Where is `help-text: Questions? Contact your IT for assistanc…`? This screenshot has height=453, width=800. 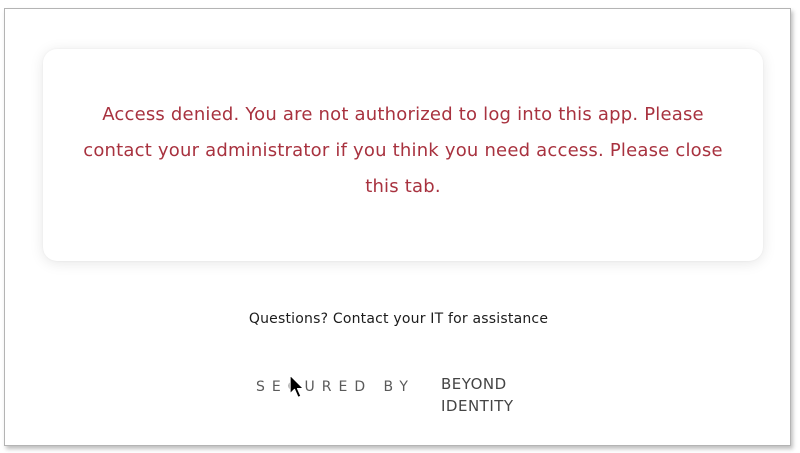 help-text: Questions? Contact your IT for assistanc… is located at coordinates (398, 319).